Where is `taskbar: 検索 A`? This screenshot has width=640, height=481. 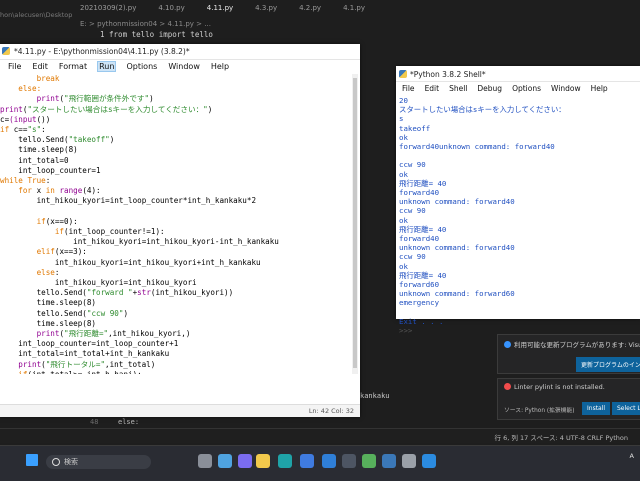 taskbar: 検索 A is located at coordinates (320, 463).